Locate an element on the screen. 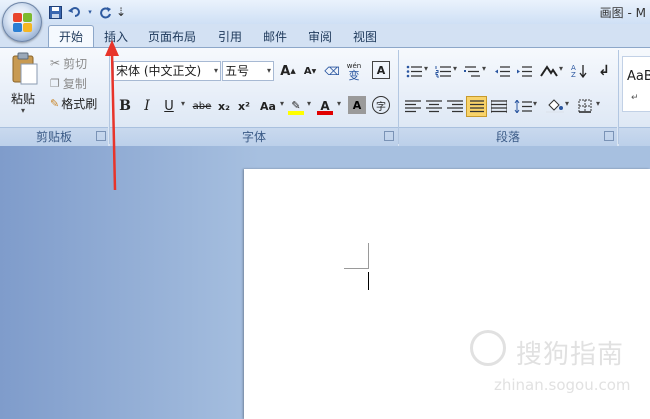 The image size is (650, 419). increase-indent-icon is located at coordinates (524, 71).